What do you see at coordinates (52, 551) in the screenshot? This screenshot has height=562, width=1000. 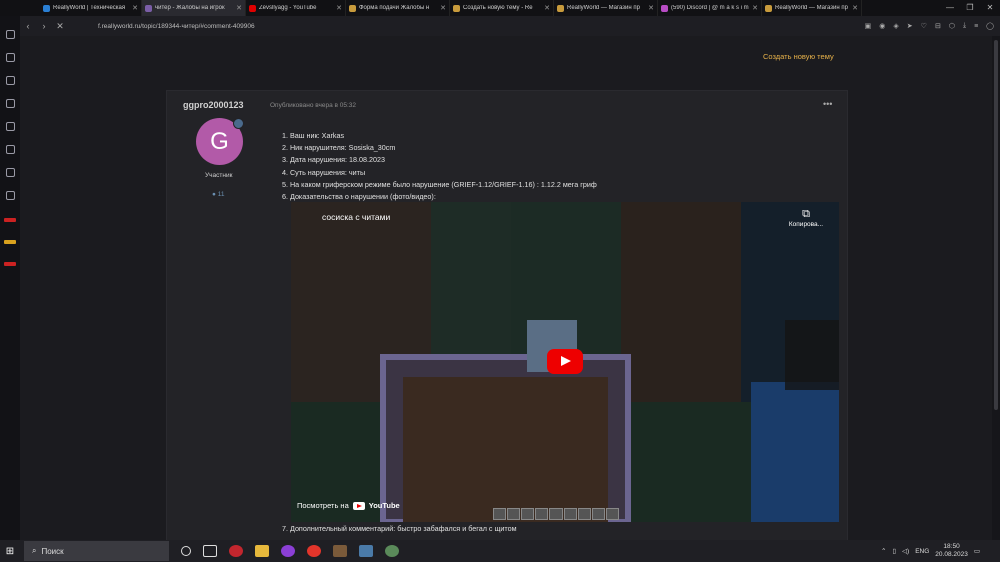 I see `search-label: Поиск` at bounding box center [52, 551].